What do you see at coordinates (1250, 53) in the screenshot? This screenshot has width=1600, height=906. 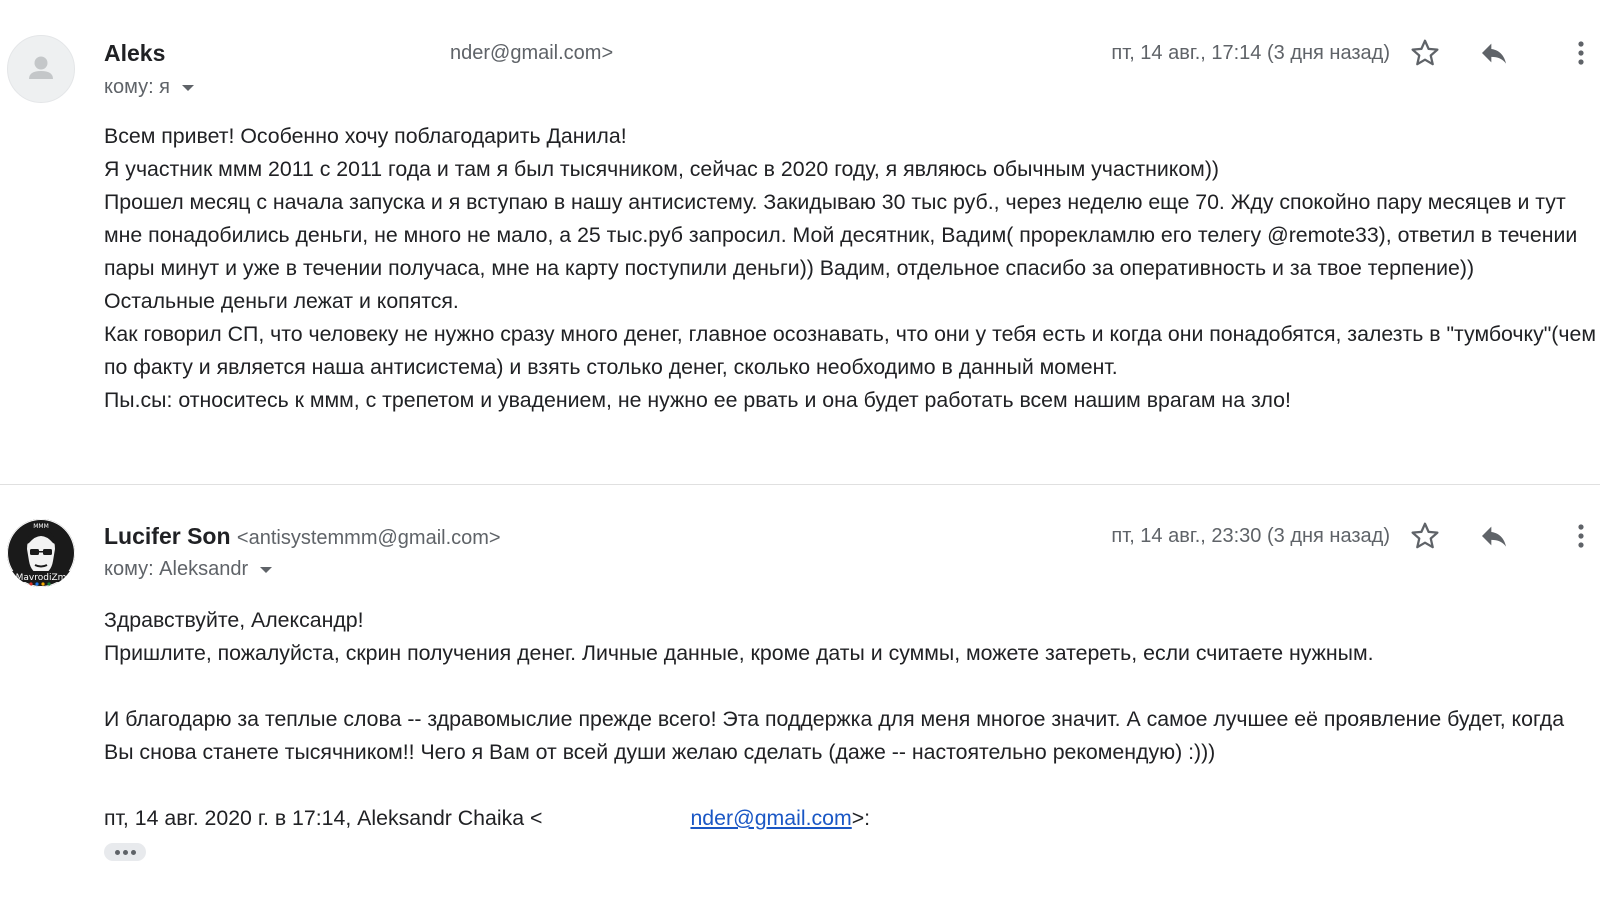 I see `message-date: пт, 14 авг., 17:14 (3 дня назад)` at bounding box center [1250, 53].